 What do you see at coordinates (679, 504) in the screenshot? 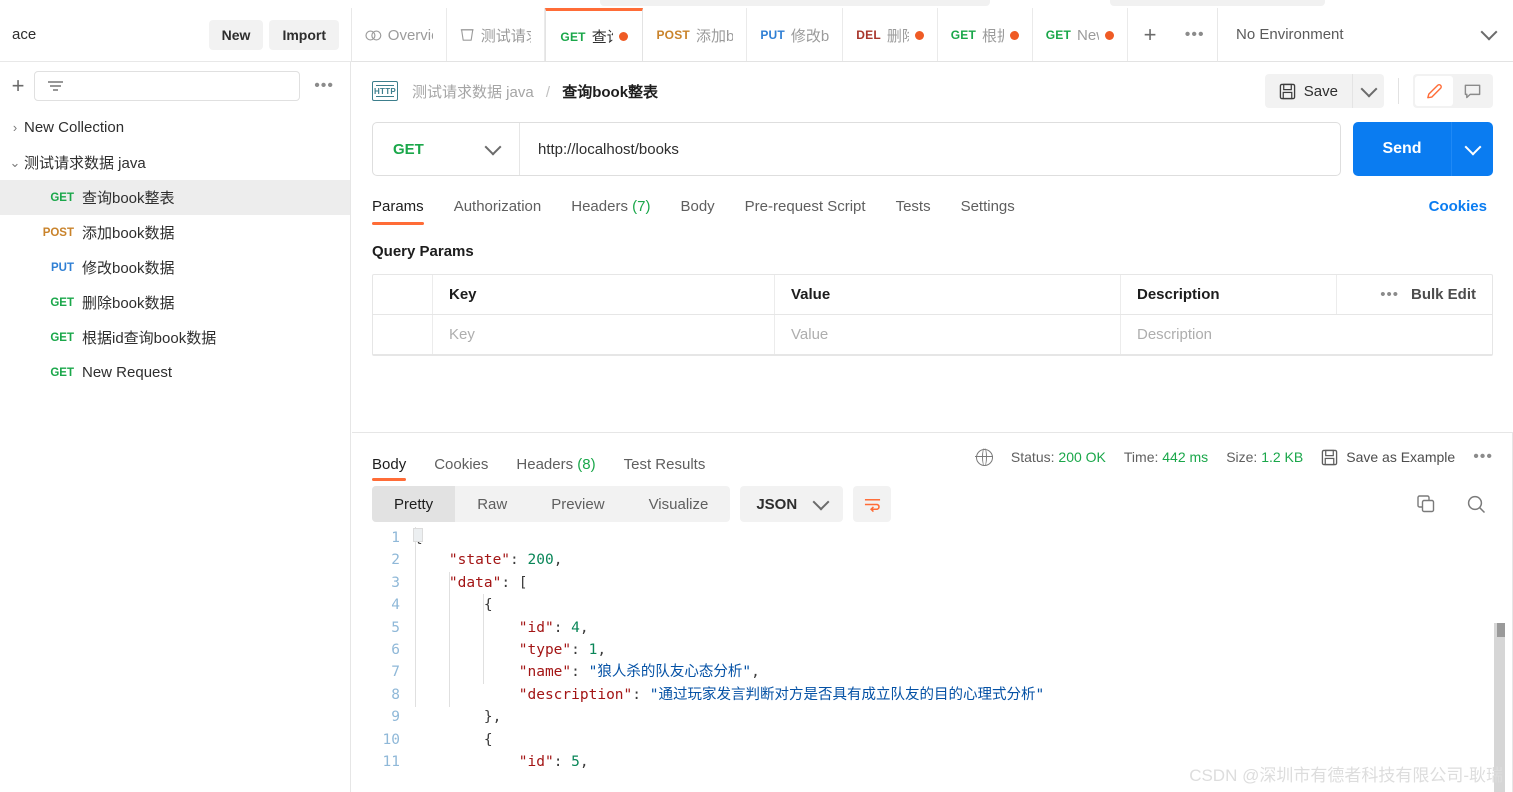
I see `view-mode-visualize: Visualize` at bounding box center [679, 504].